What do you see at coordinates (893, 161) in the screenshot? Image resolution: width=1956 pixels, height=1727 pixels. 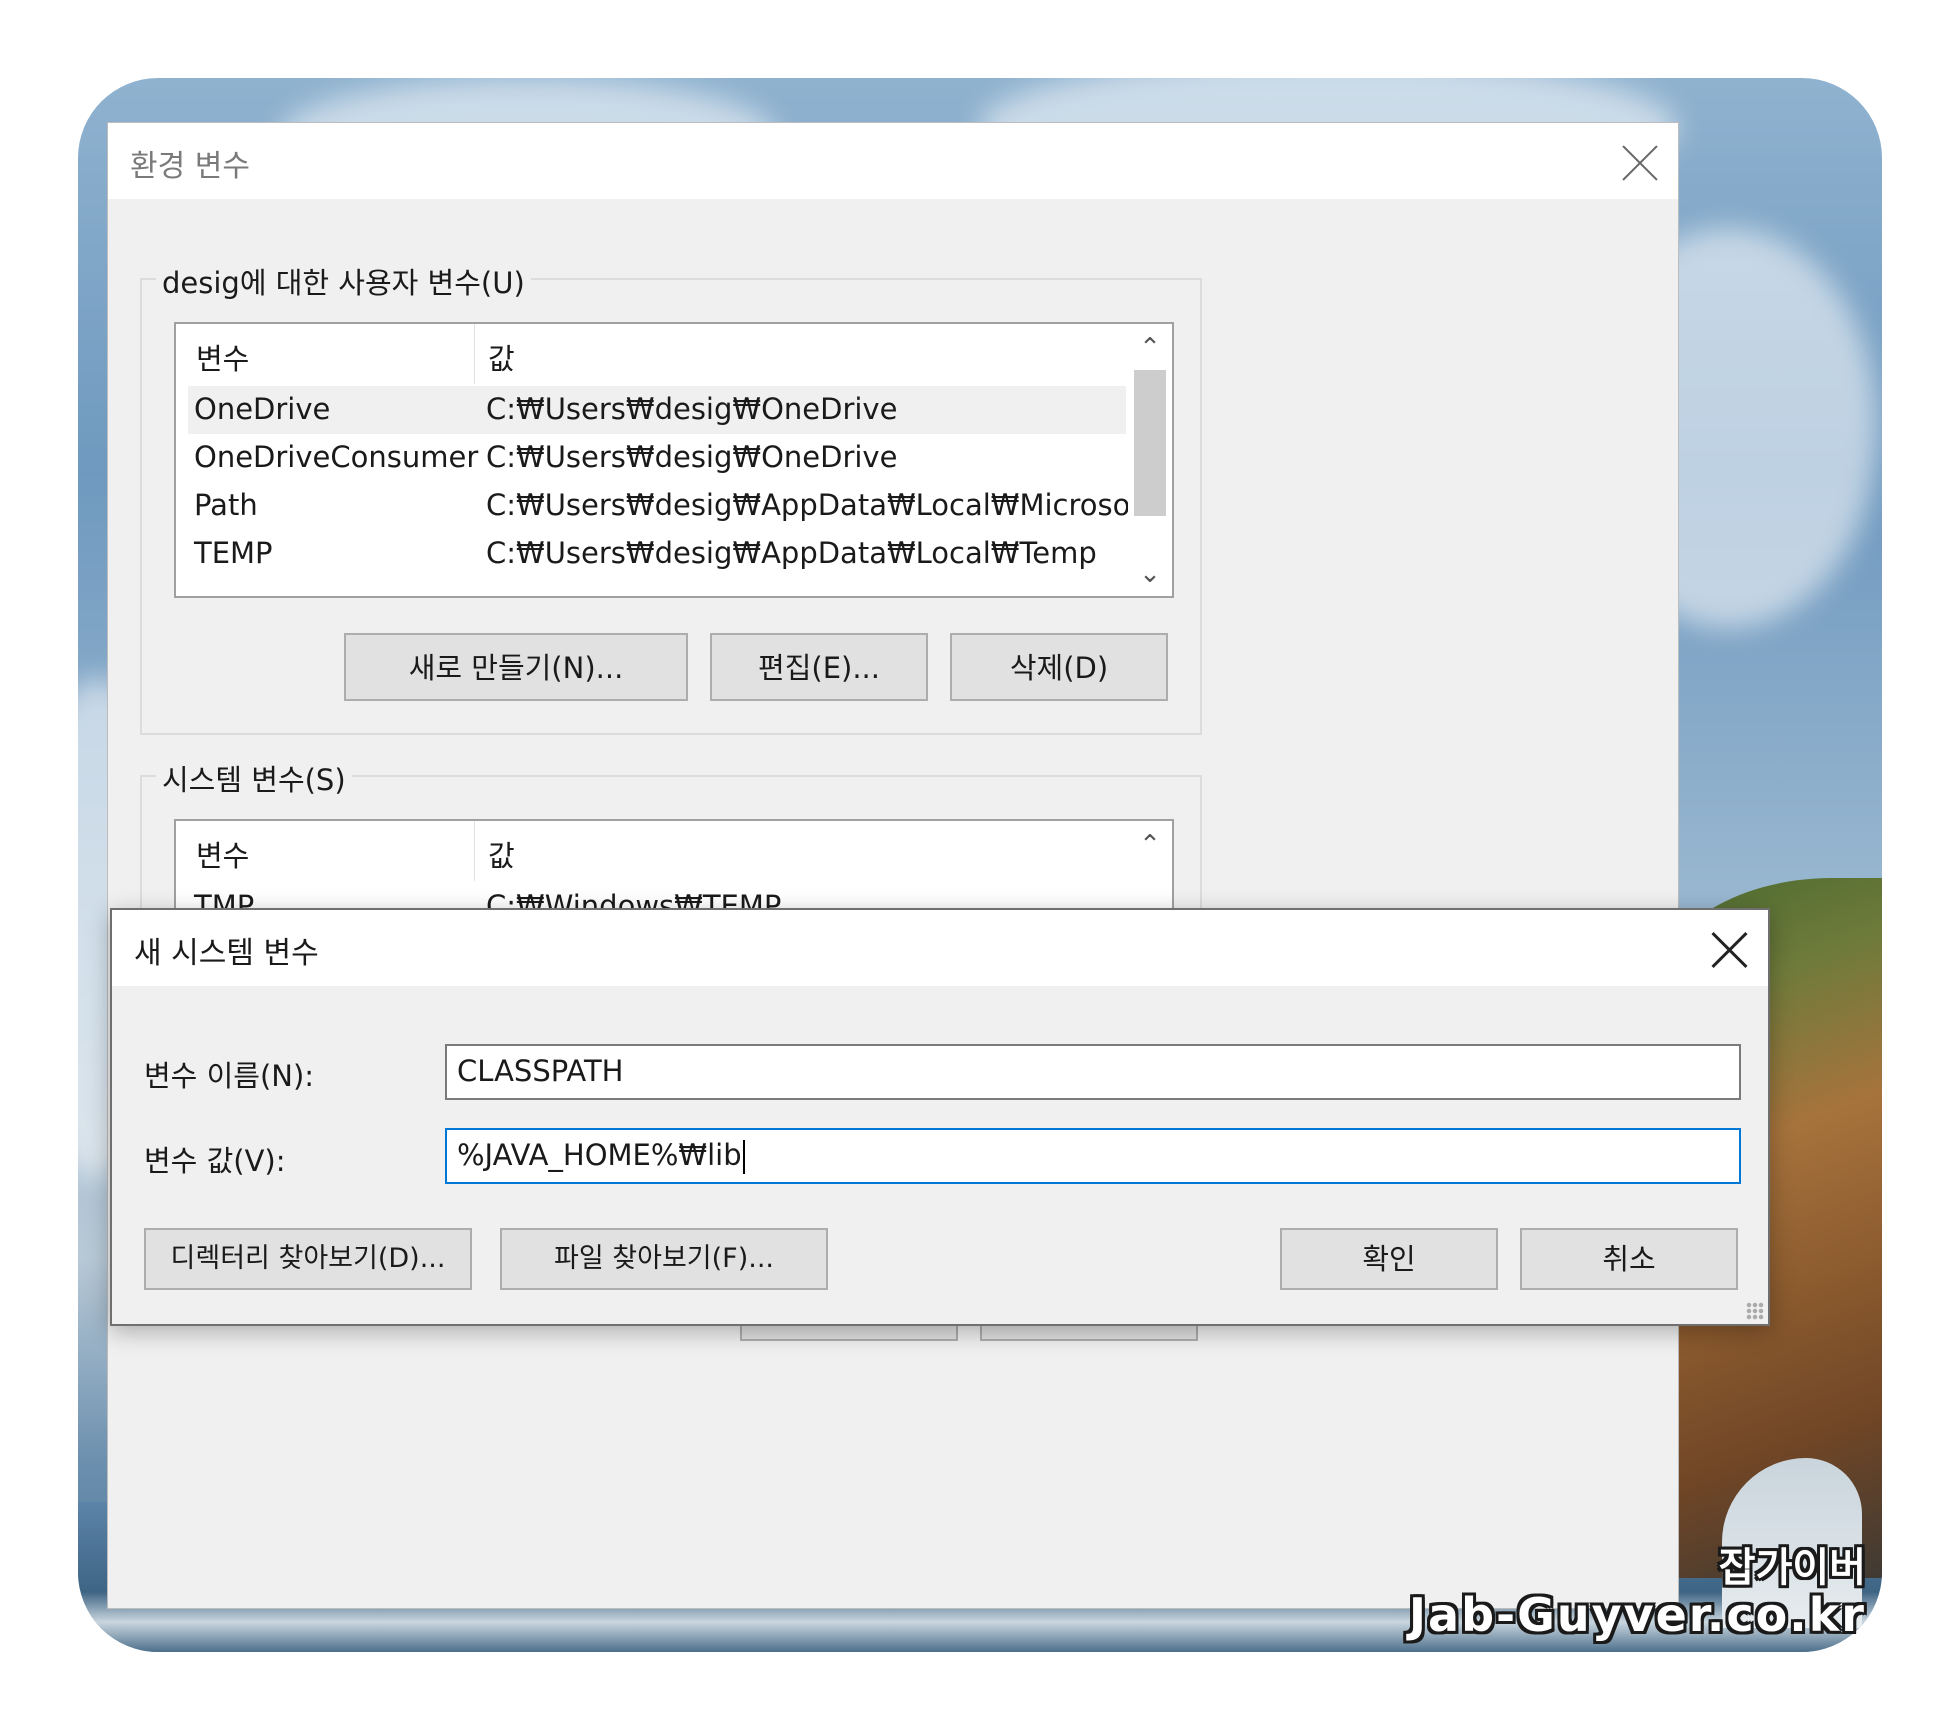 I see `env-dialog-titlebar: 환경 변수` at bounding box center [893, 161].